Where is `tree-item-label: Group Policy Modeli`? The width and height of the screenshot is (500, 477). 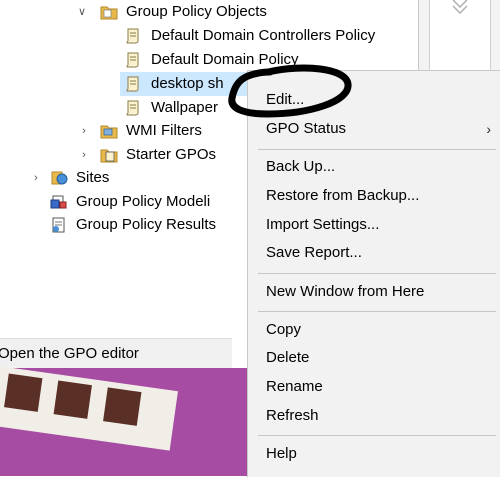 tree-item-label: Group Policy Modeli is located at coordinates (143, 201).